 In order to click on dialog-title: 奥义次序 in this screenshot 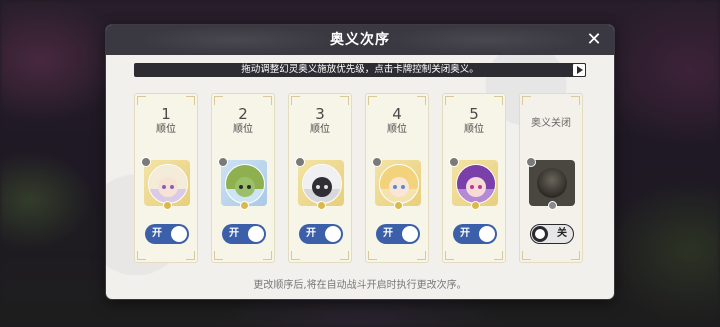, I will do `click(360, 40)`.